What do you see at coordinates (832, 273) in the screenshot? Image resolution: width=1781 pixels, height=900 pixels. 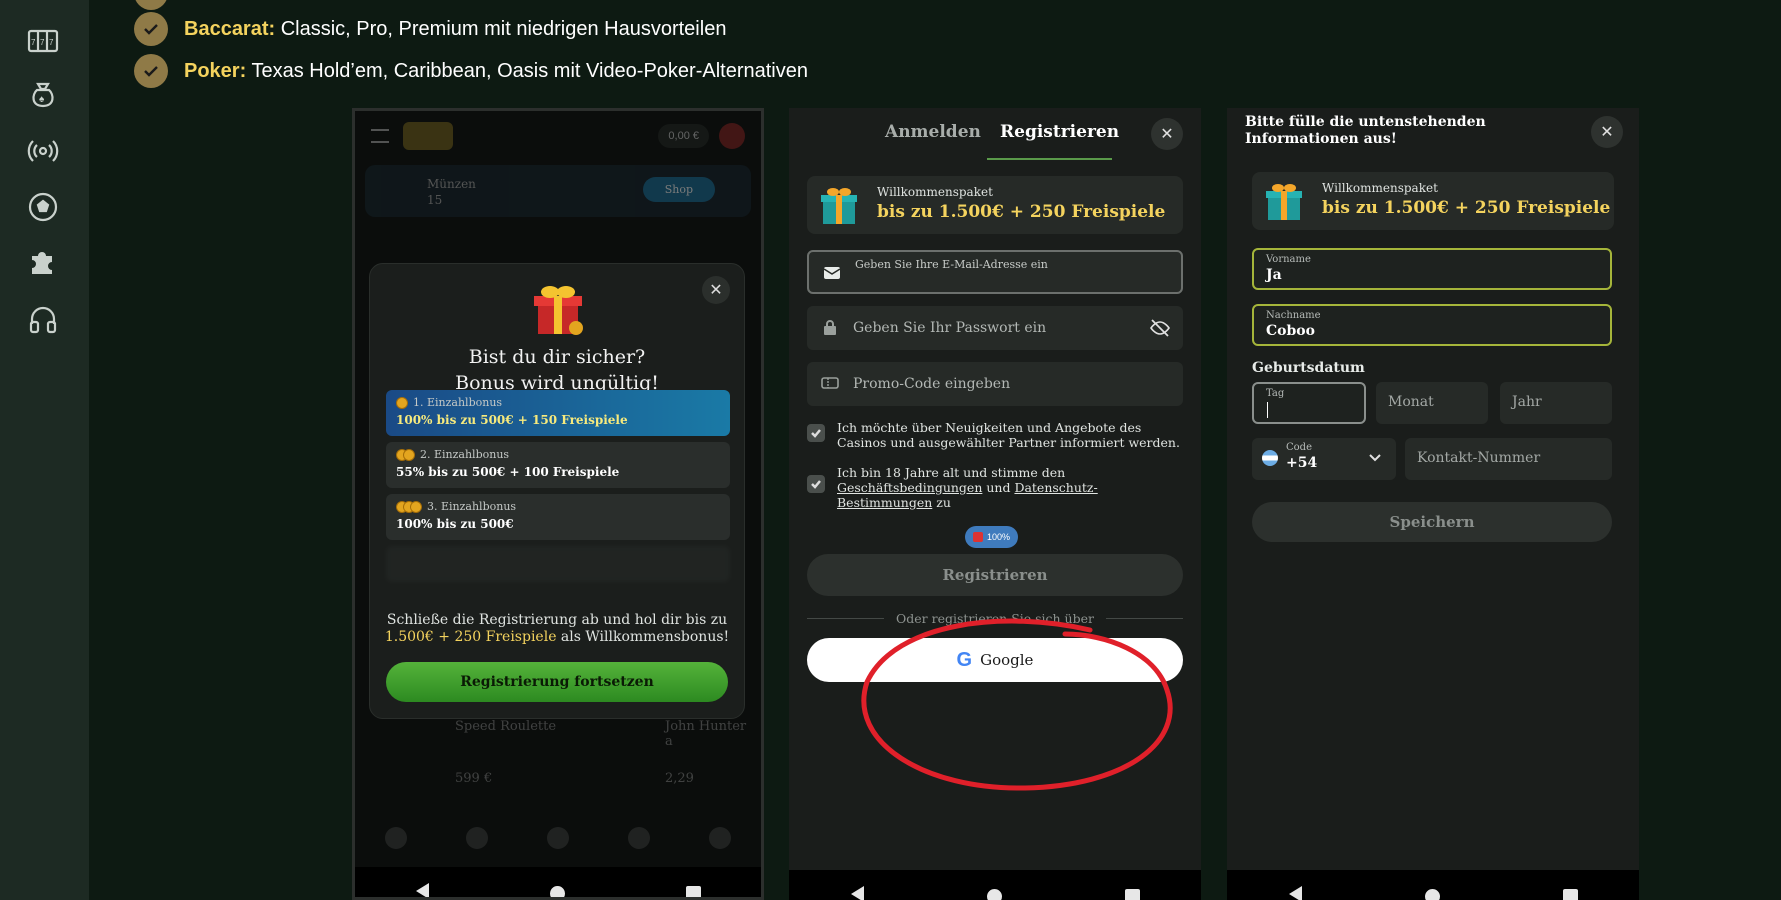 I see `mail-icon` at bounding box center [832, 273].